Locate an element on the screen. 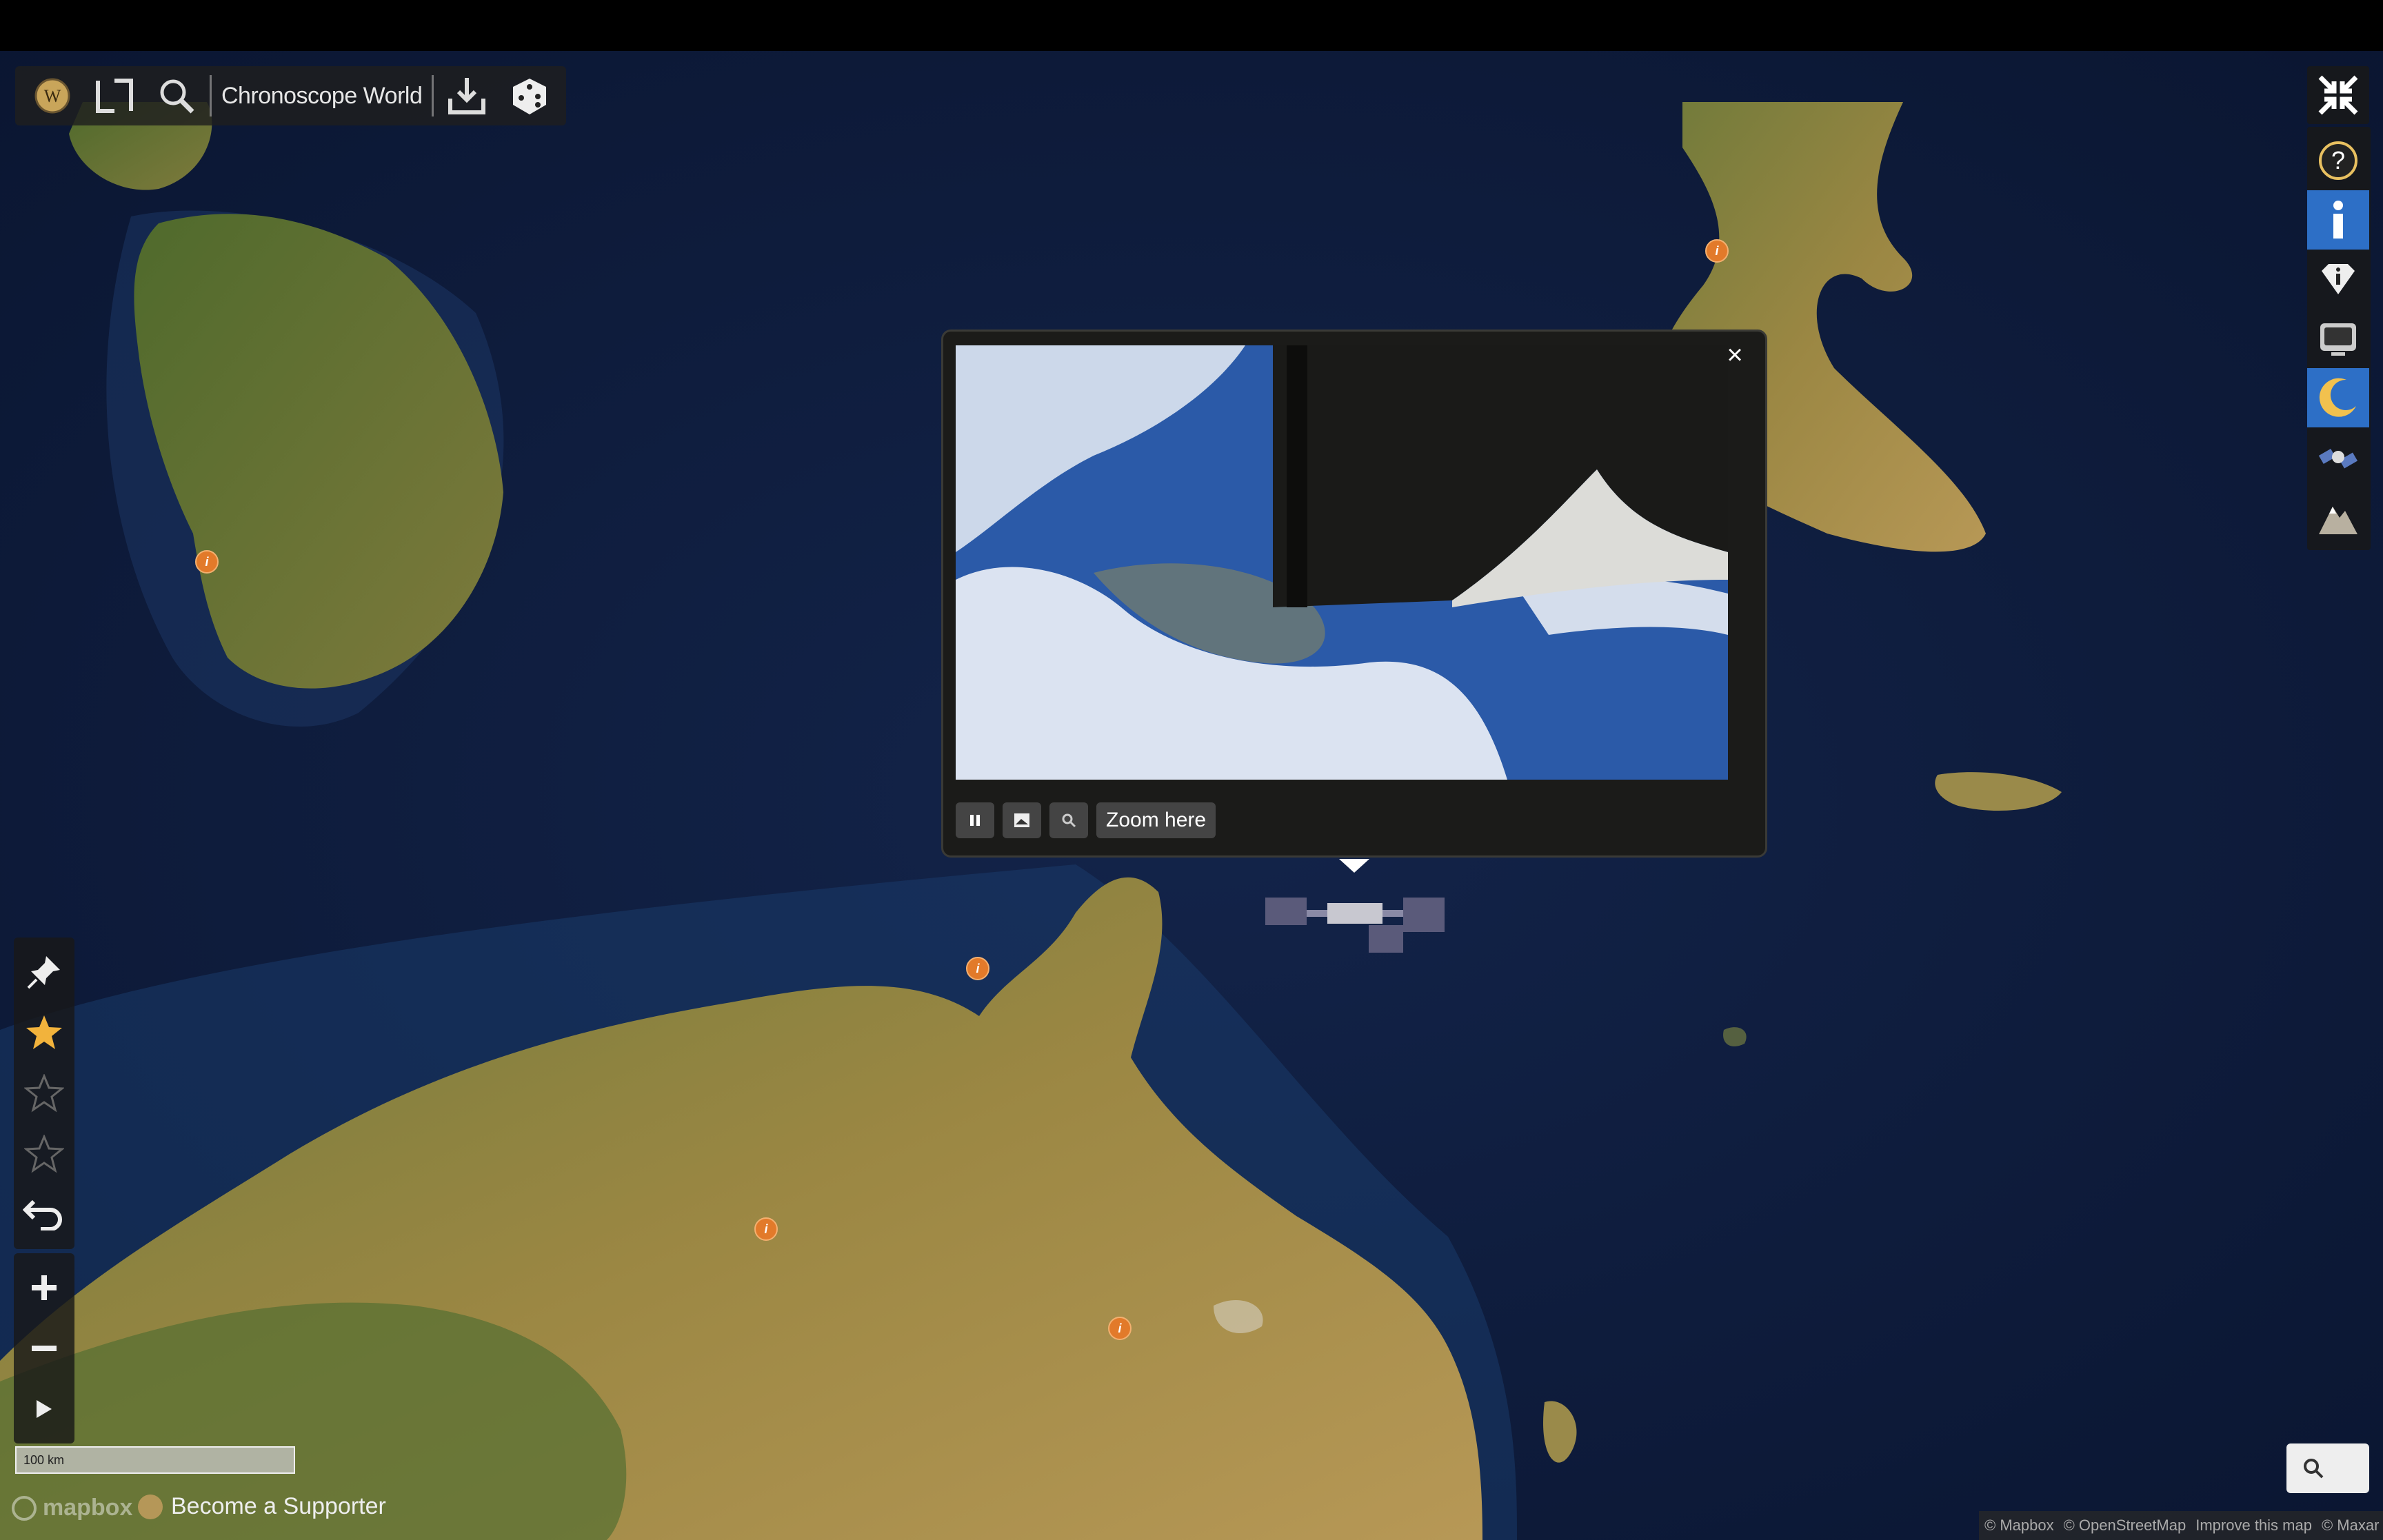 This screenshot has height=1540, width=2383. collapse-icon is located at coordinates (2338, 95).